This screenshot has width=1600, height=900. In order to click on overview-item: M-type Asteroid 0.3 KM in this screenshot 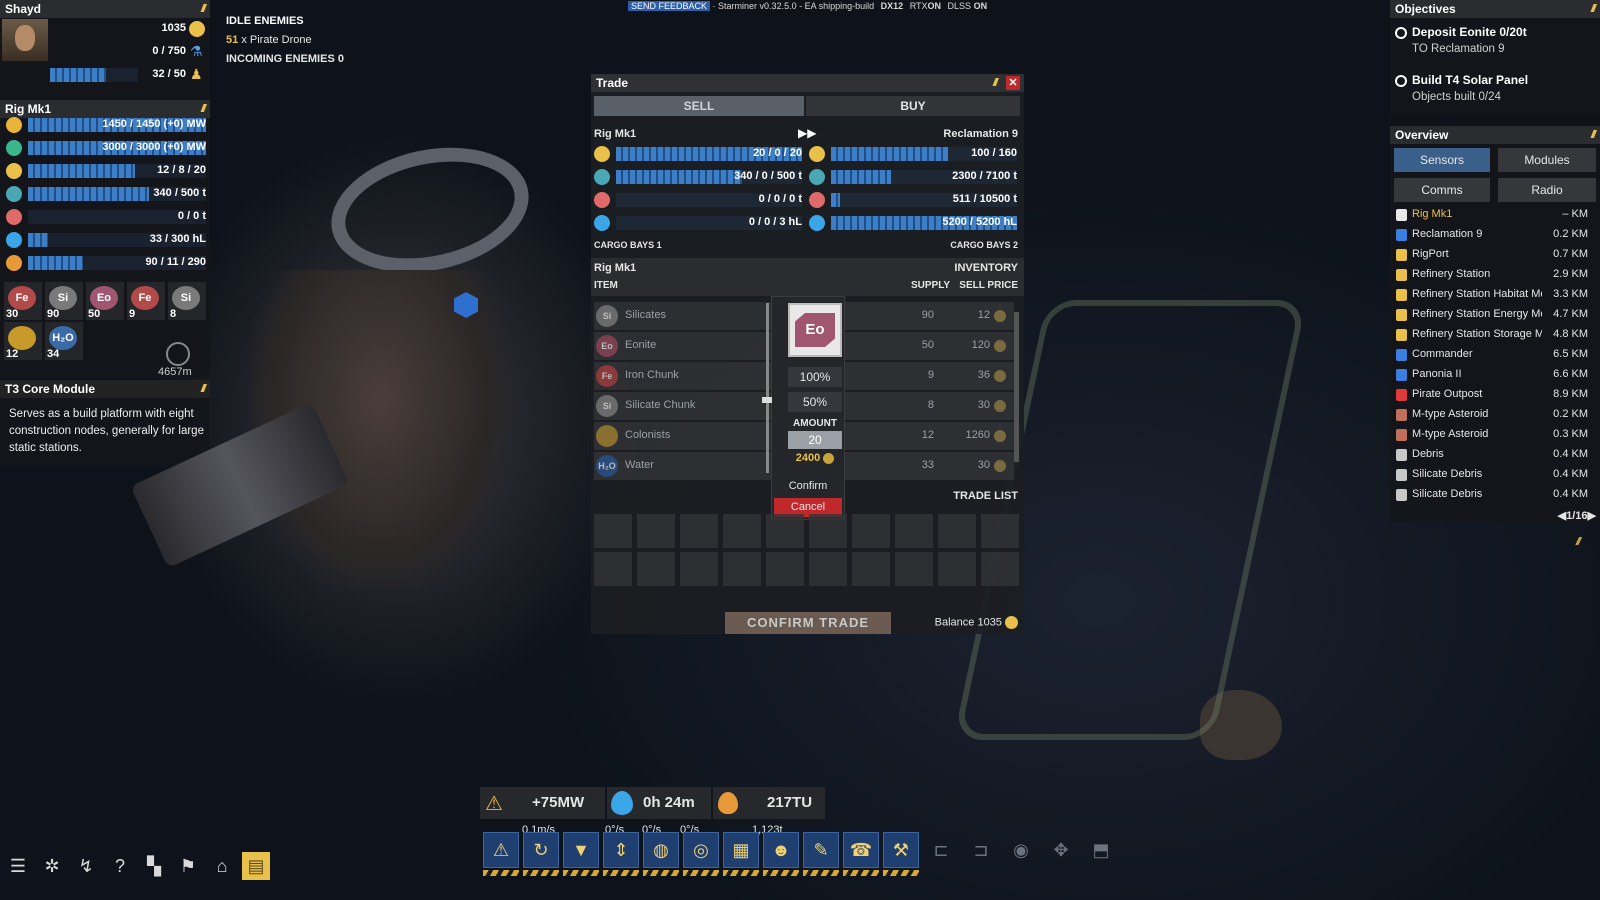, I will do `click(1492, 435)`.